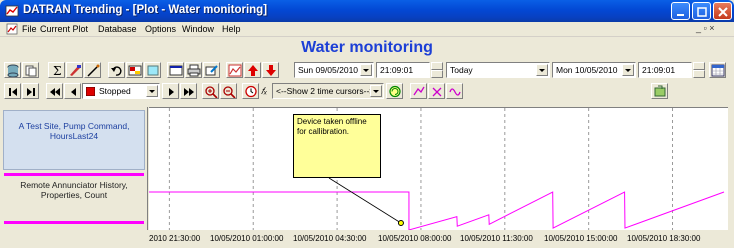 The width and height of the screenshot is (734, 248). I want to click on series-line, so click(437, 211).